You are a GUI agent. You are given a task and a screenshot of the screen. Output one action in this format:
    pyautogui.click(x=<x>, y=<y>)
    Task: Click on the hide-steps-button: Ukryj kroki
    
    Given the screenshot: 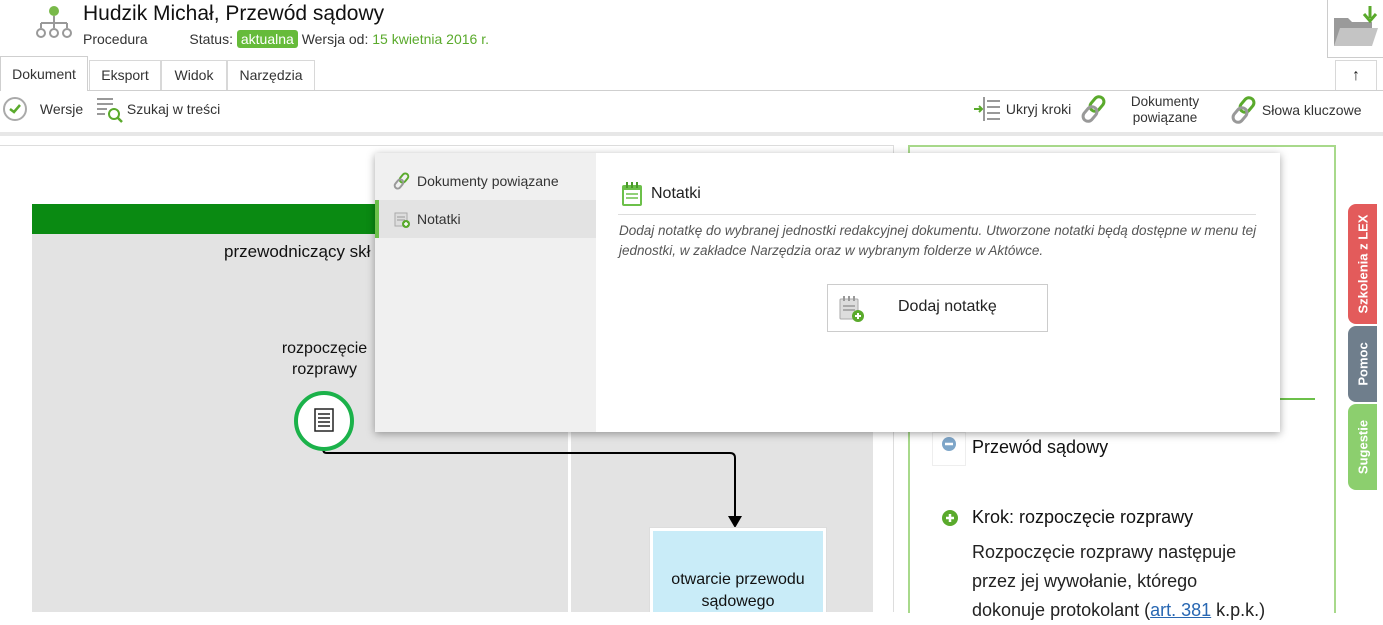 What is the action you would take?
    pyautogui.click(x=1021, y=109)
    